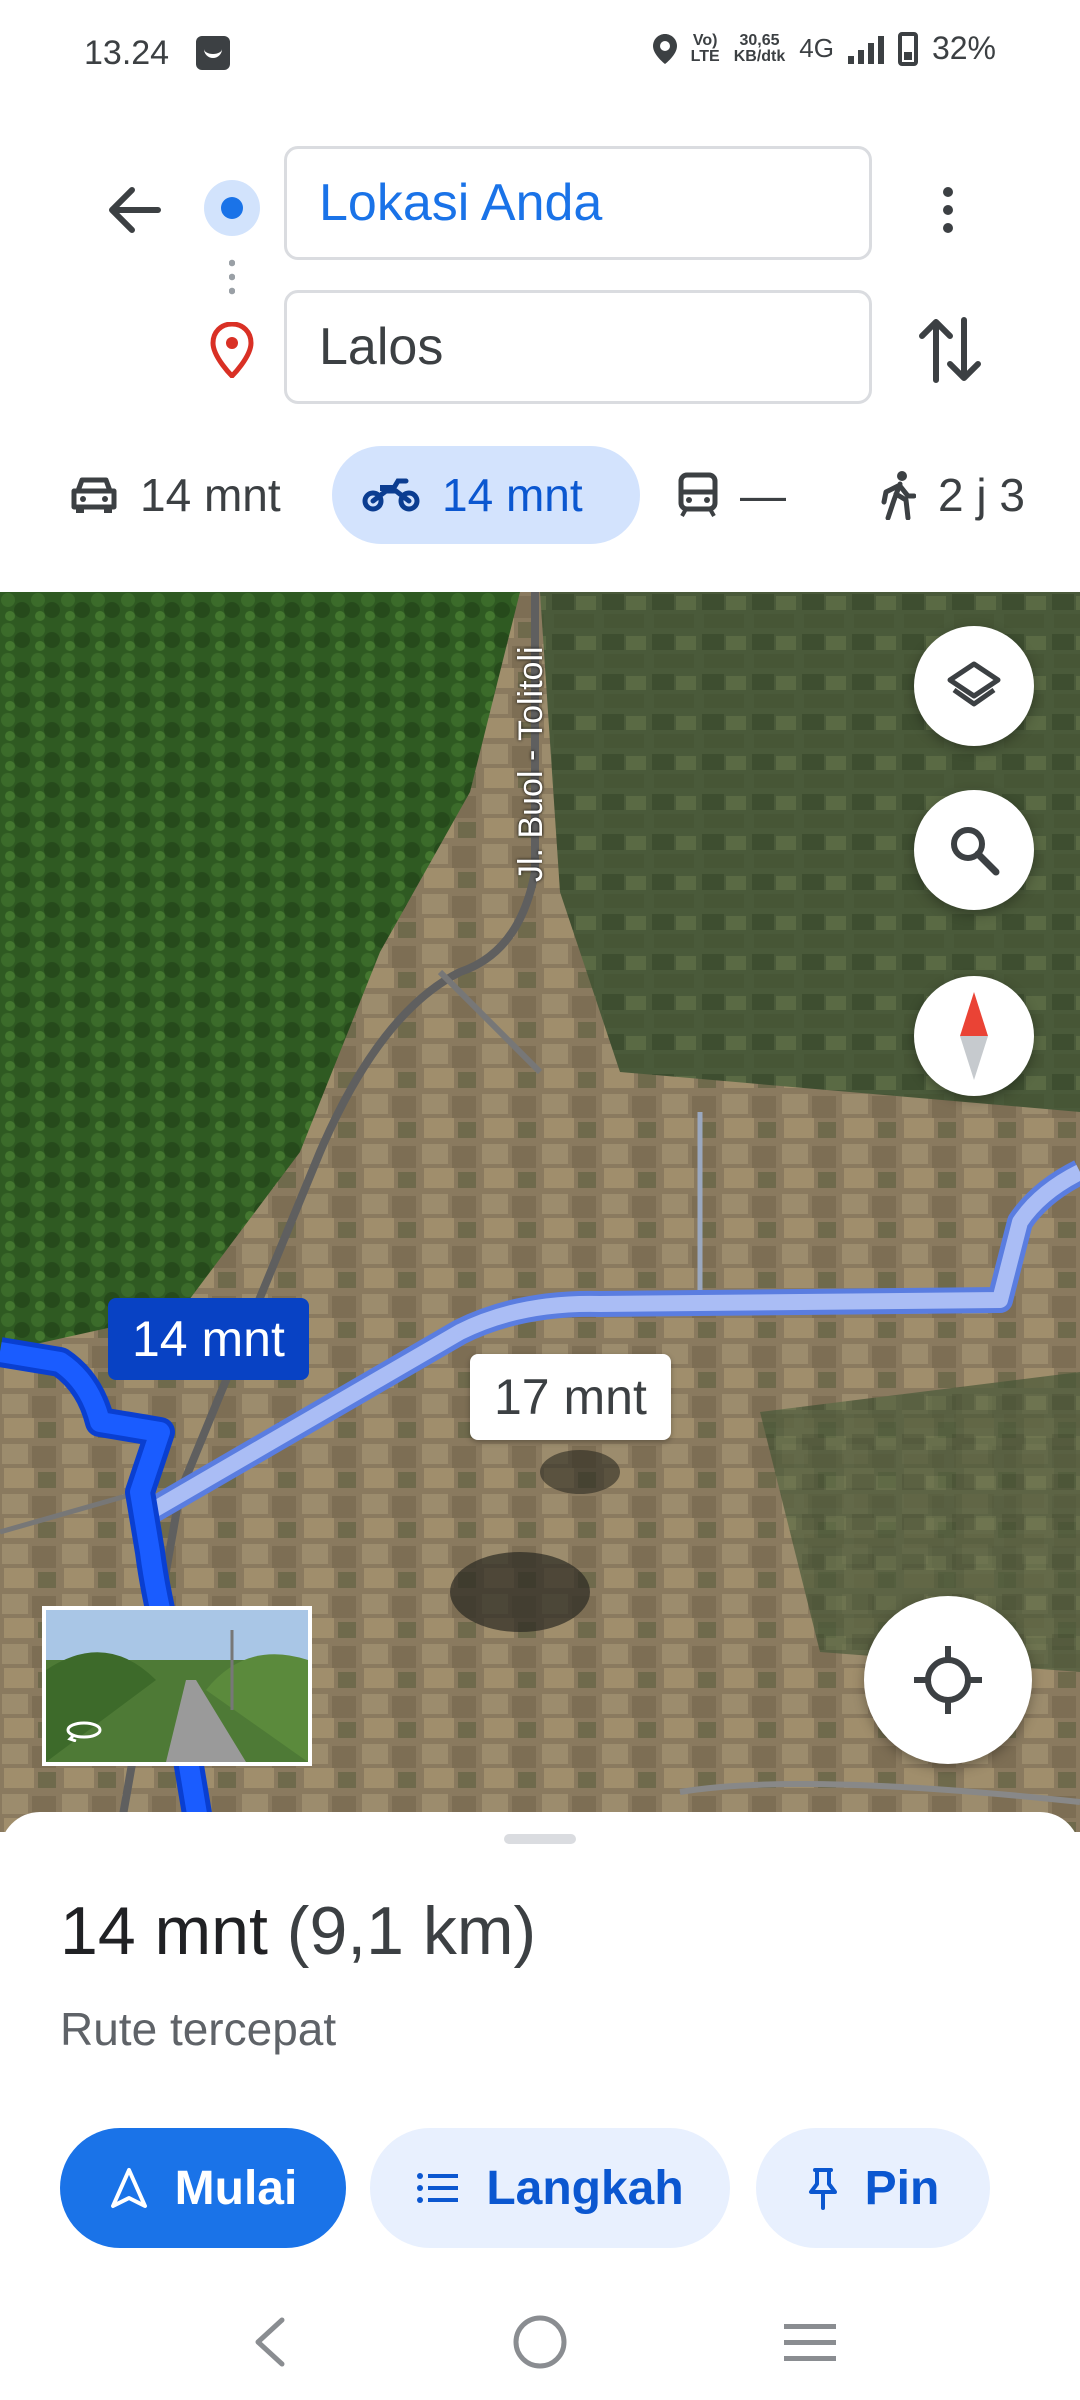 Image resolution: width=1080 pixels, height=2400 pixels. What do you see at coordinates (763, 495) in the screenshot?
I see `mode-transit-label: —` at bounding box center [763, 495].